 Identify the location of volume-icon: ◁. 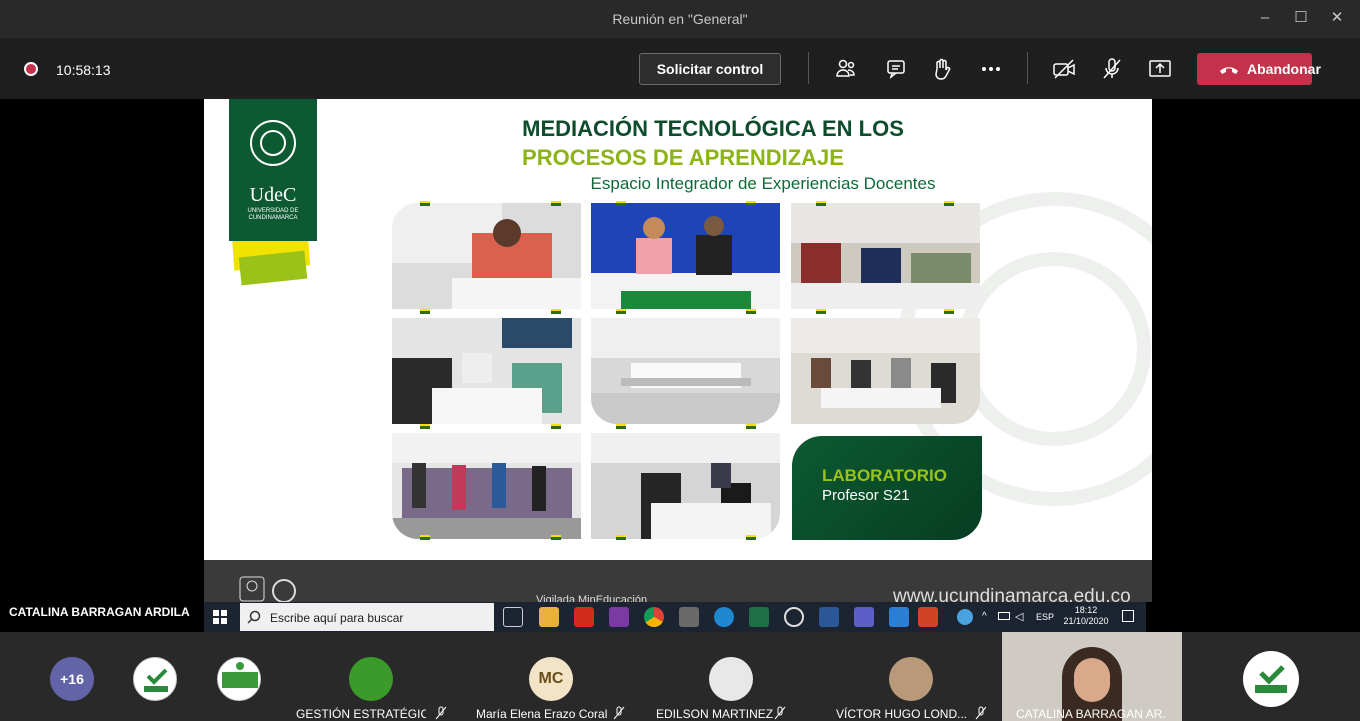
(1019, 616).